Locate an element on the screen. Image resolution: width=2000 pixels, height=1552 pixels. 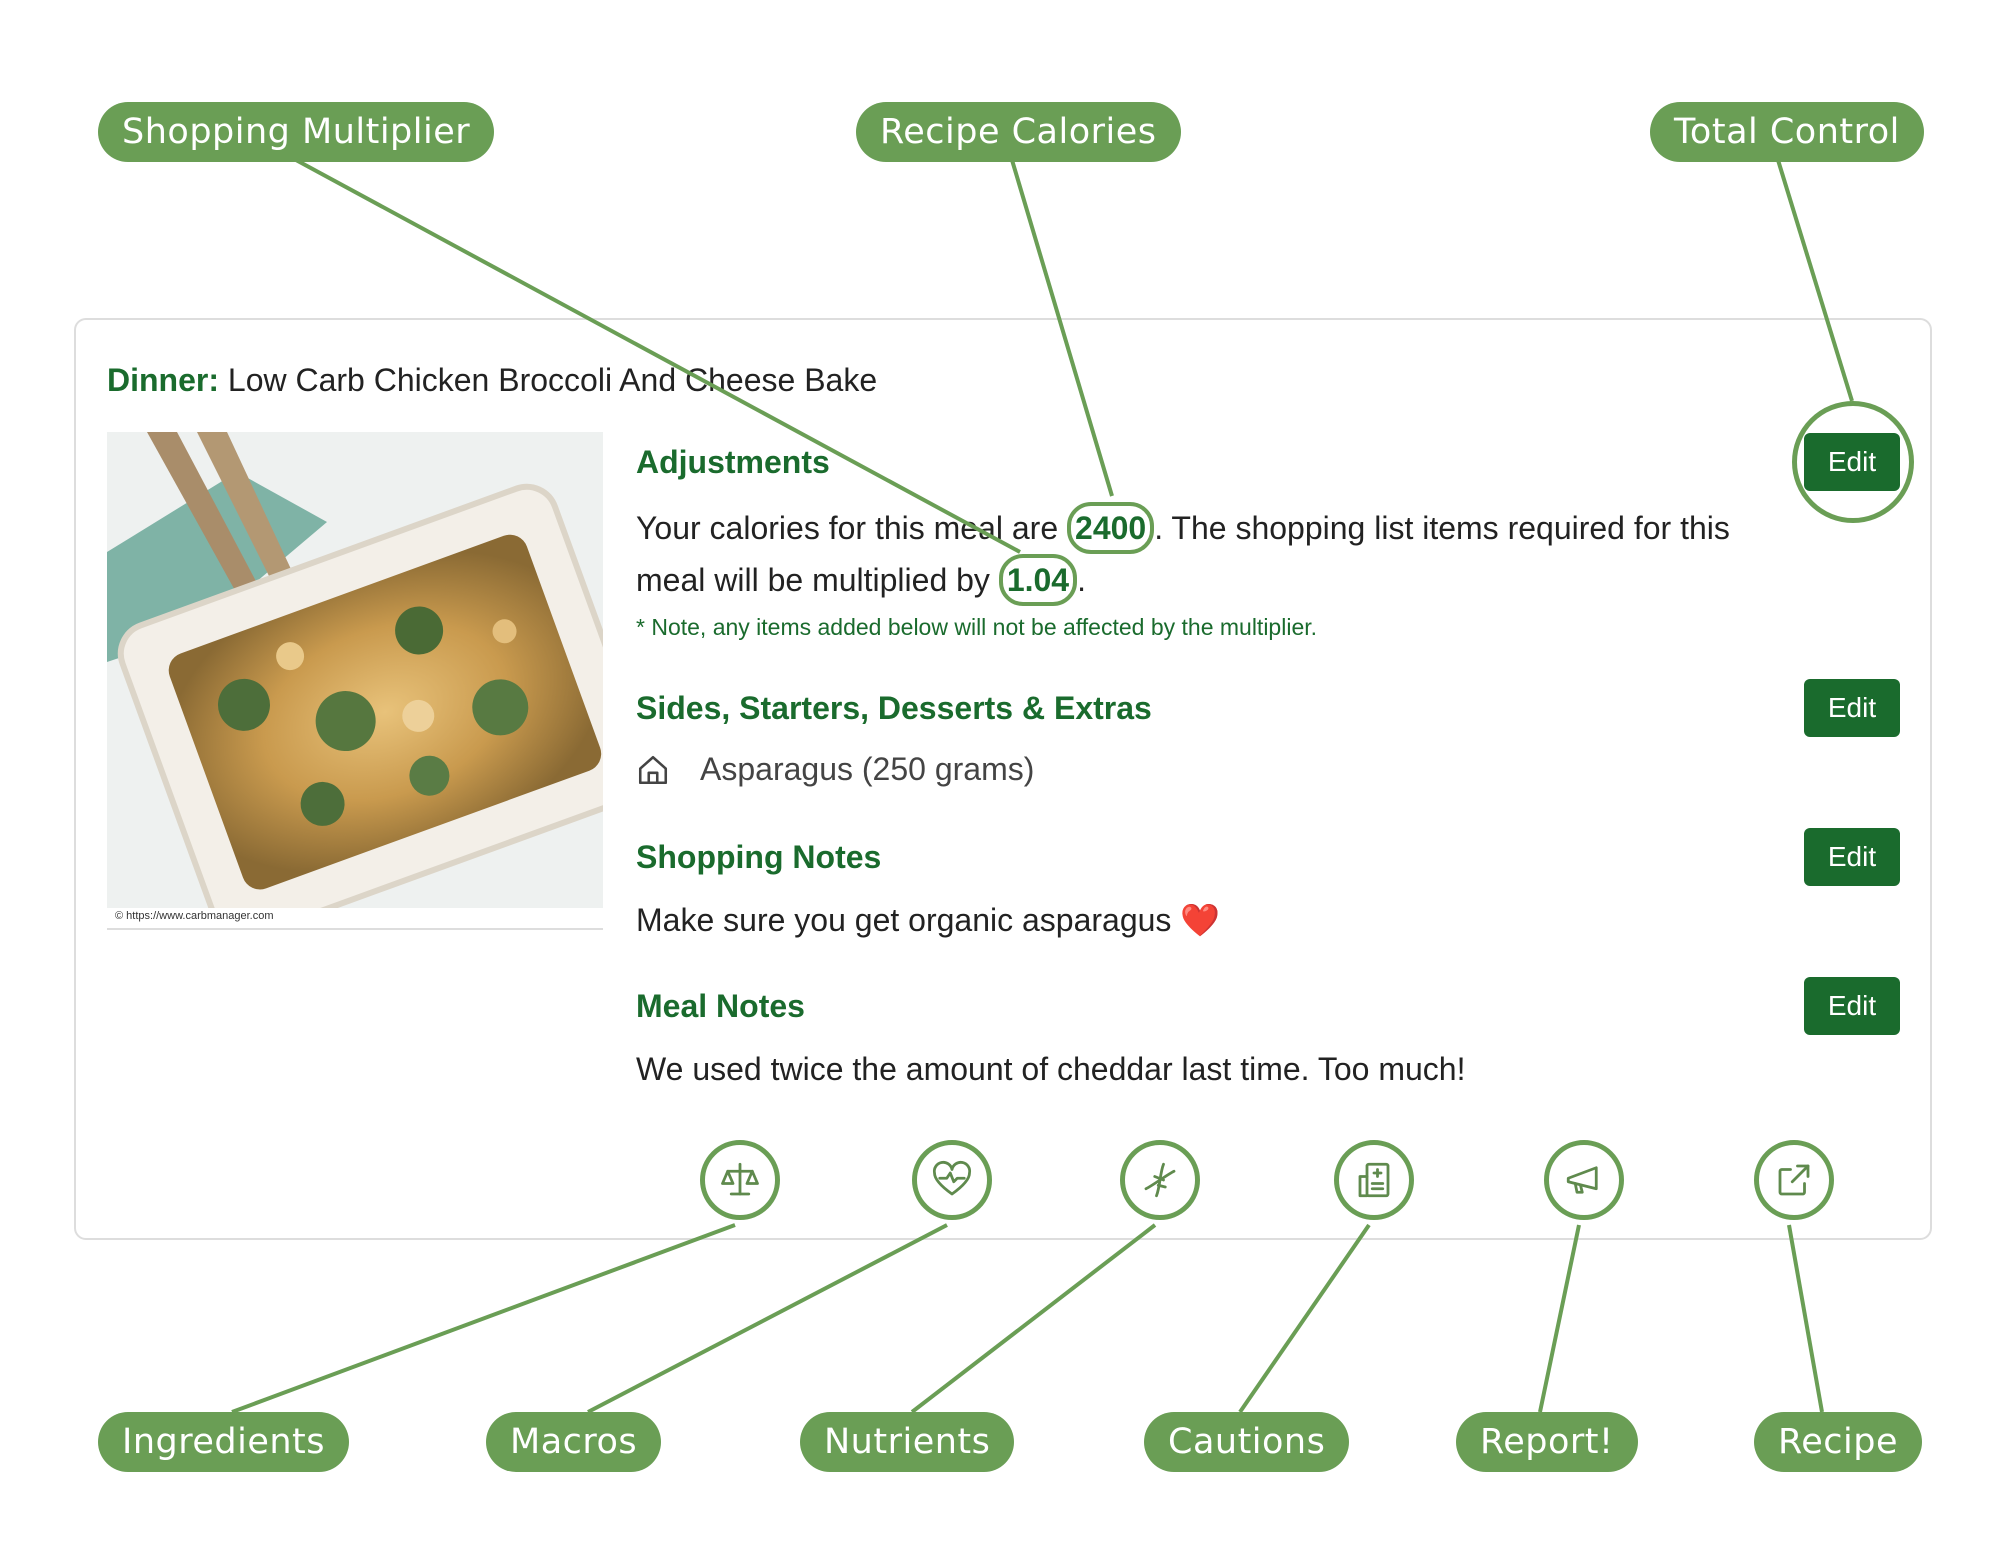
adjustments-text-part: . is located at coordinates (1081, 580).